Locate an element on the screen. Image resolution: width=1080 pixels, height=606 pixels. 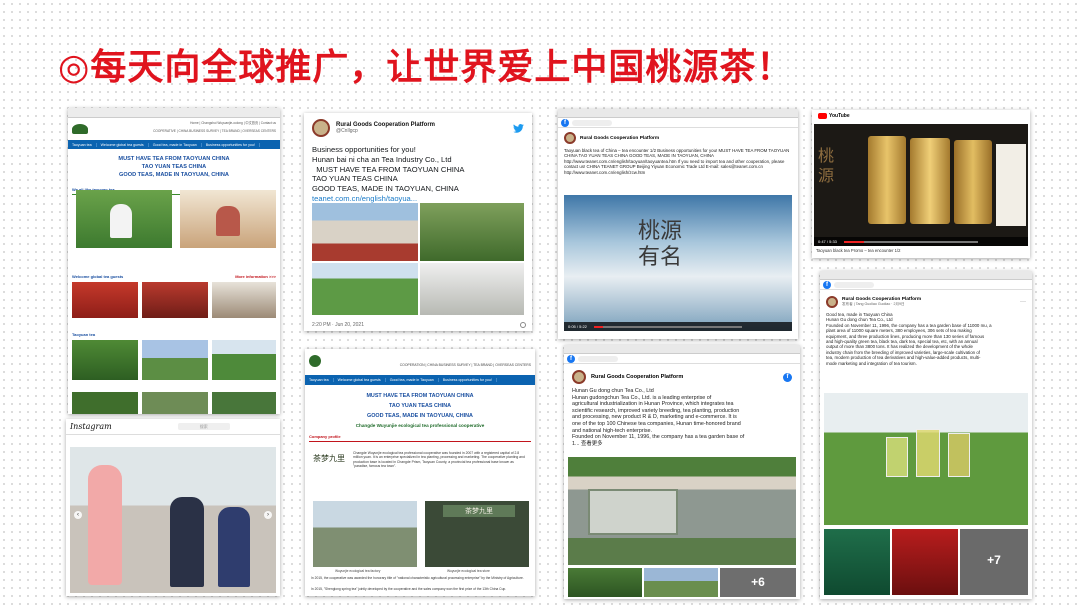
headline-2: TAO YUAN TEAS CHINA is located at coordinates (420, 406).